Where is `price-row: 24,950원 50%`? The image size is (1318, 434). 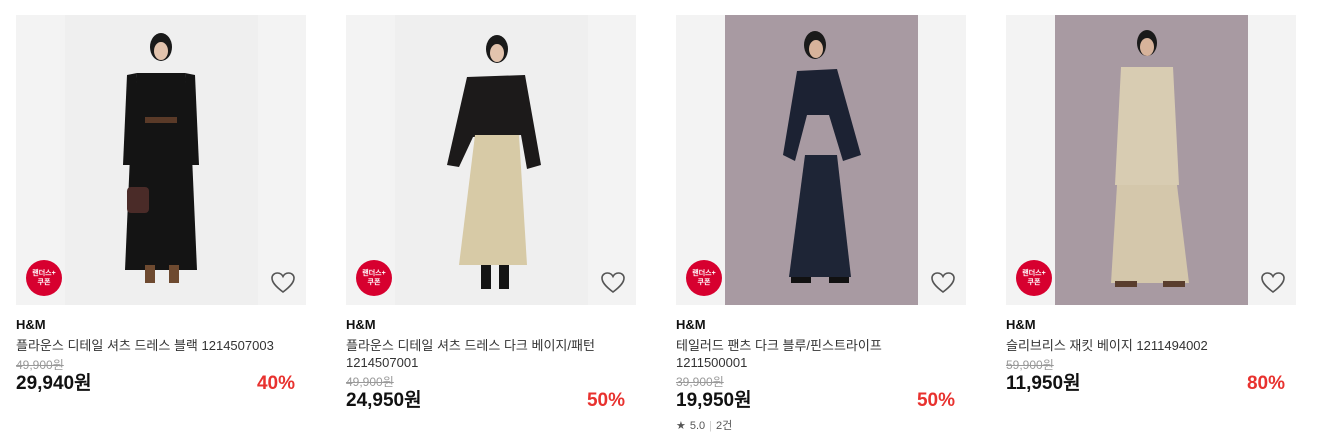
price-row: 24,950원 50% is located at coordinates (485, 401).